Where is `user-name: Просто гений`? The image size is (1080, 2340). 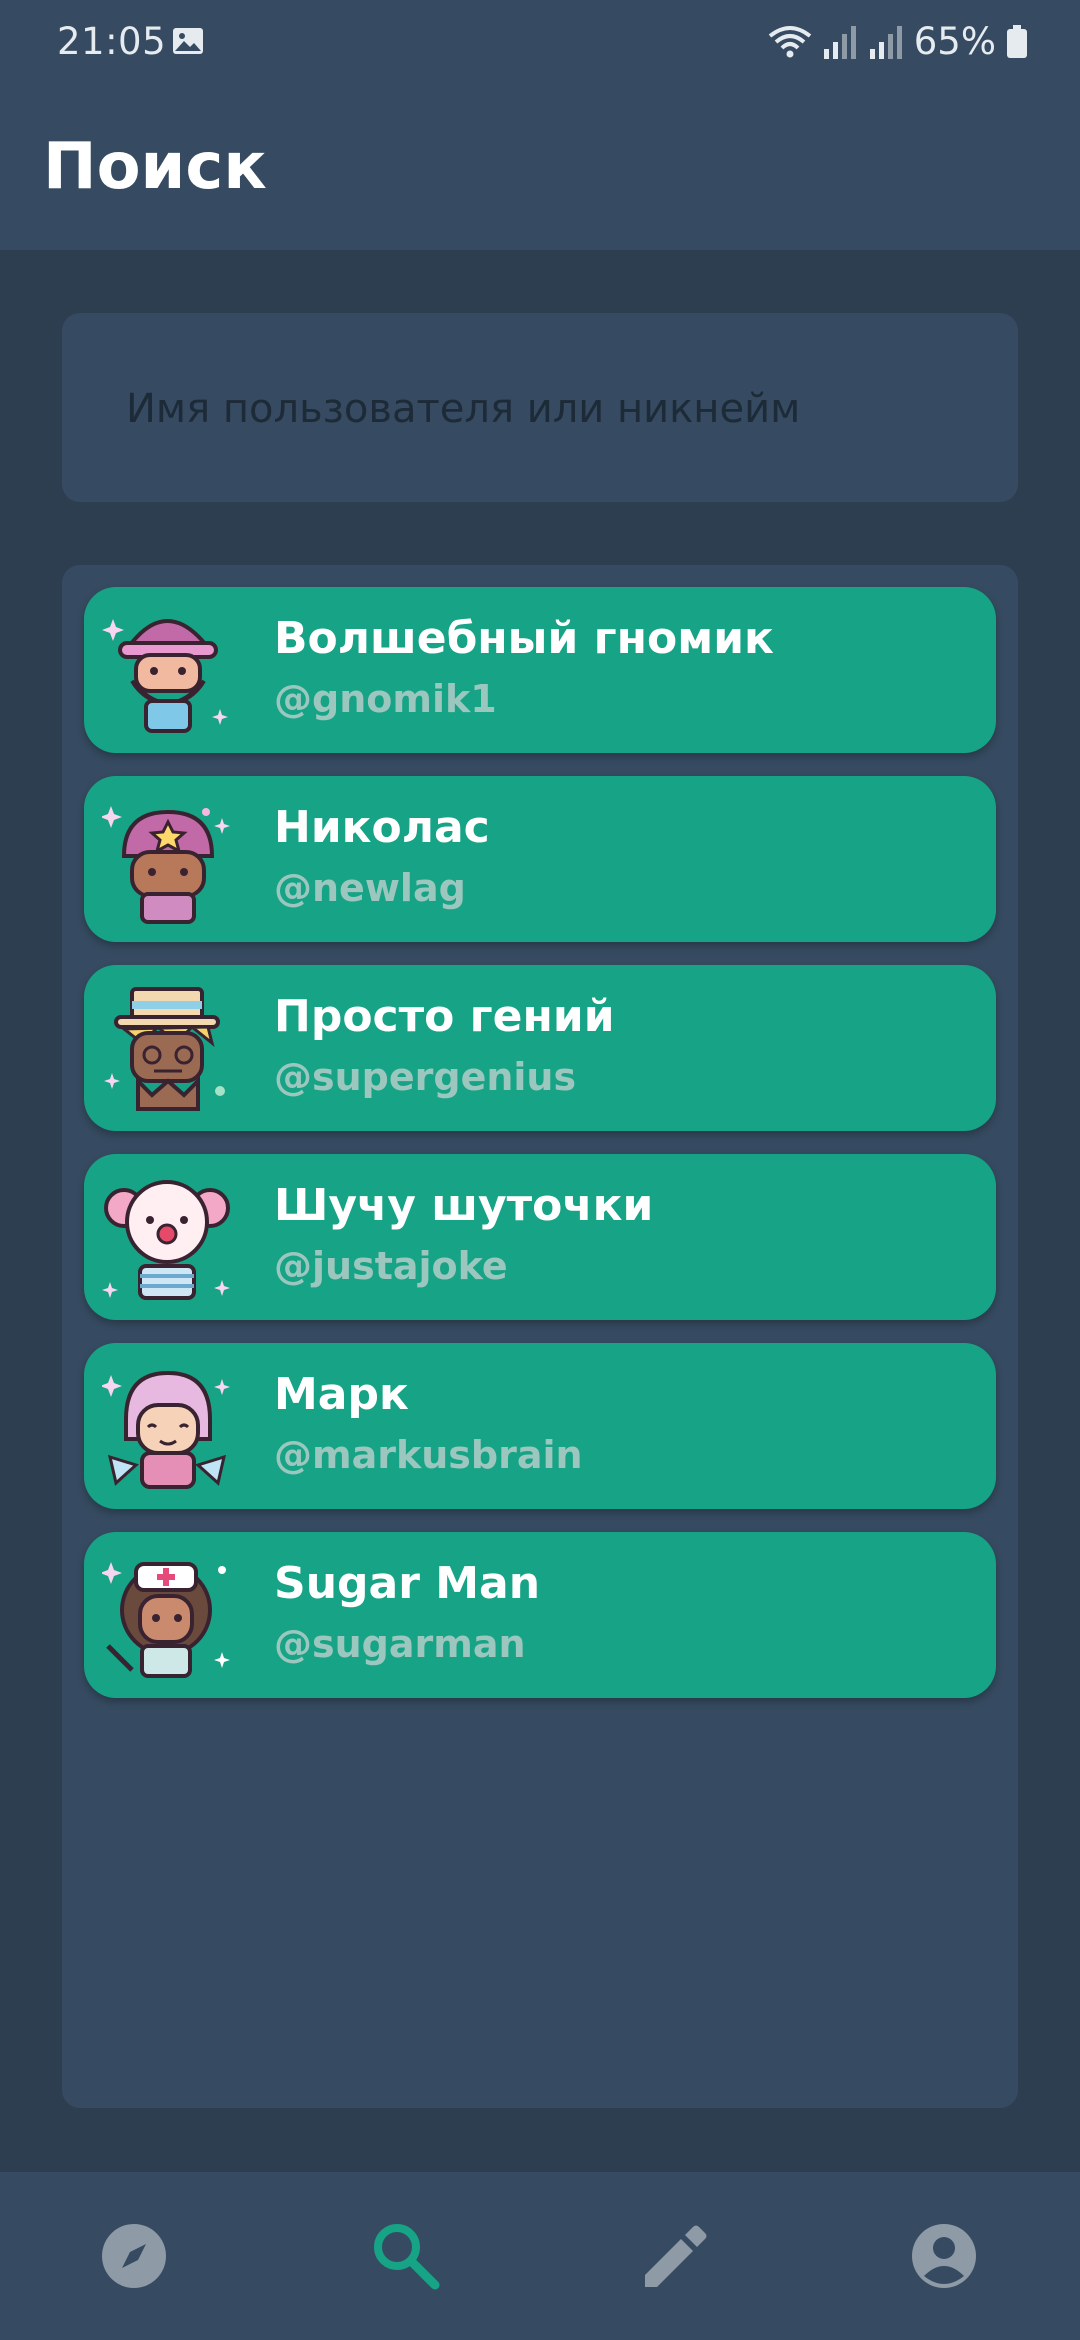 user-name: Просто гений is located at coordinates (444, 1016).